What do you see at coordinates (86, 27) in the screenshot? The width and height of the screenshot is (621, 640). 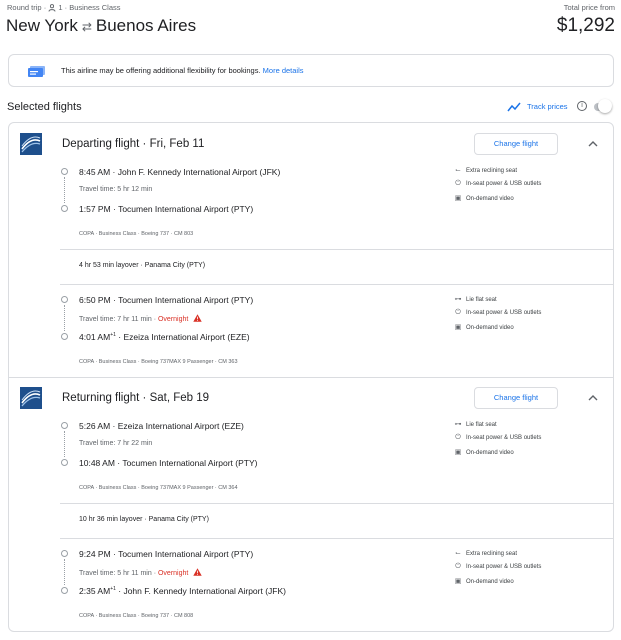 I see `round-trip-arrows-icon: ⇄` at bounding box center [86, 27].